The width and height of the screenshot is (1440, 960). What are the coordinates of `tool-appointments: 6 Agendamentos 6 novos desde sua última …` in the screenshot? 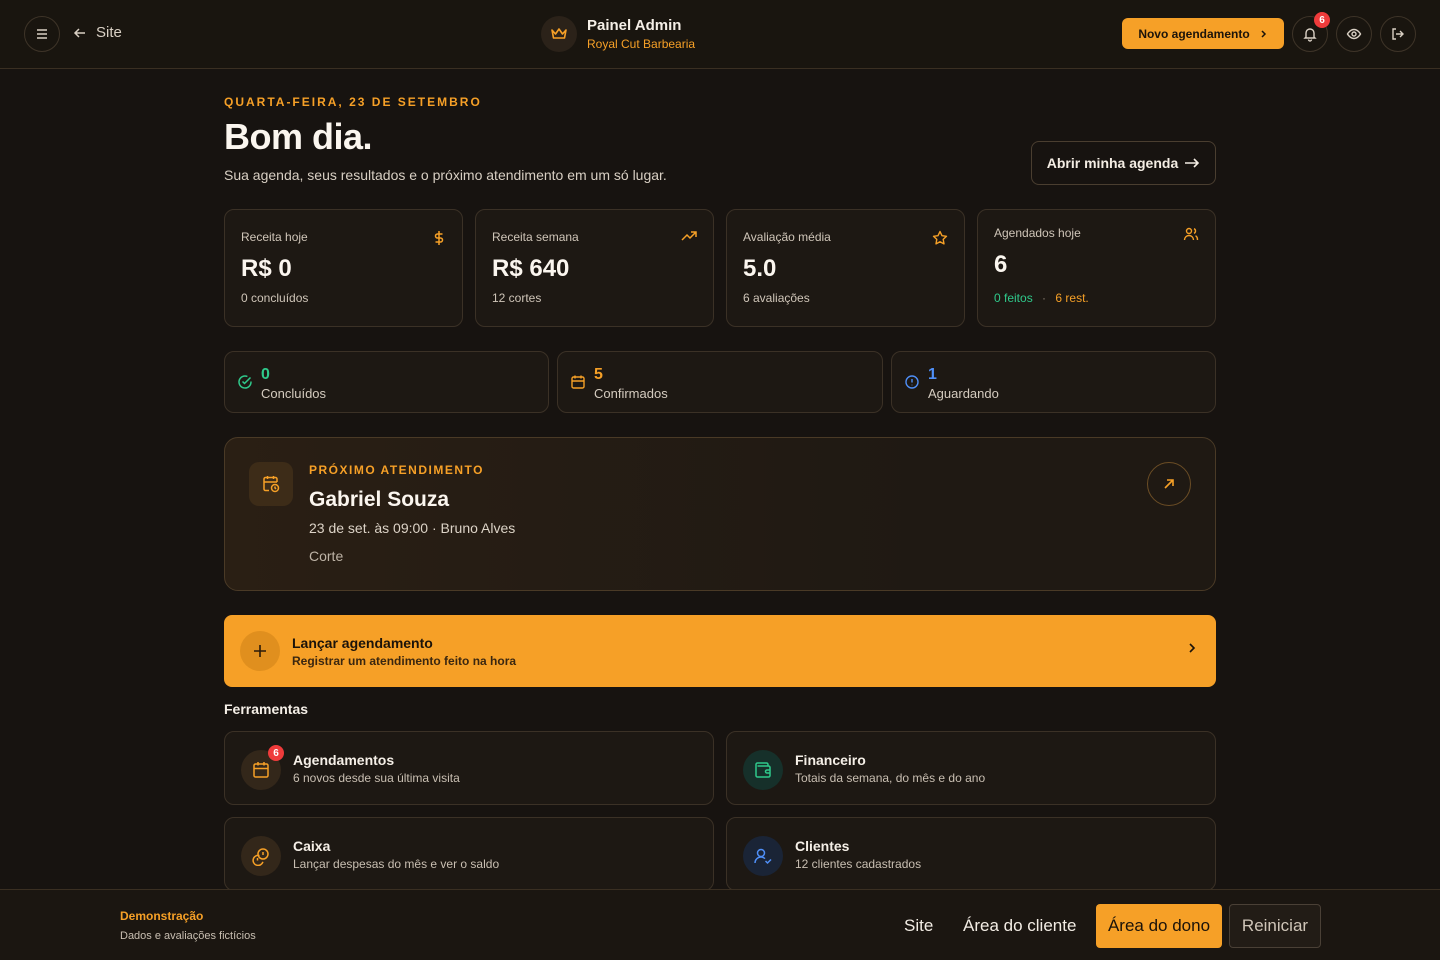 It's located at (469, 768).